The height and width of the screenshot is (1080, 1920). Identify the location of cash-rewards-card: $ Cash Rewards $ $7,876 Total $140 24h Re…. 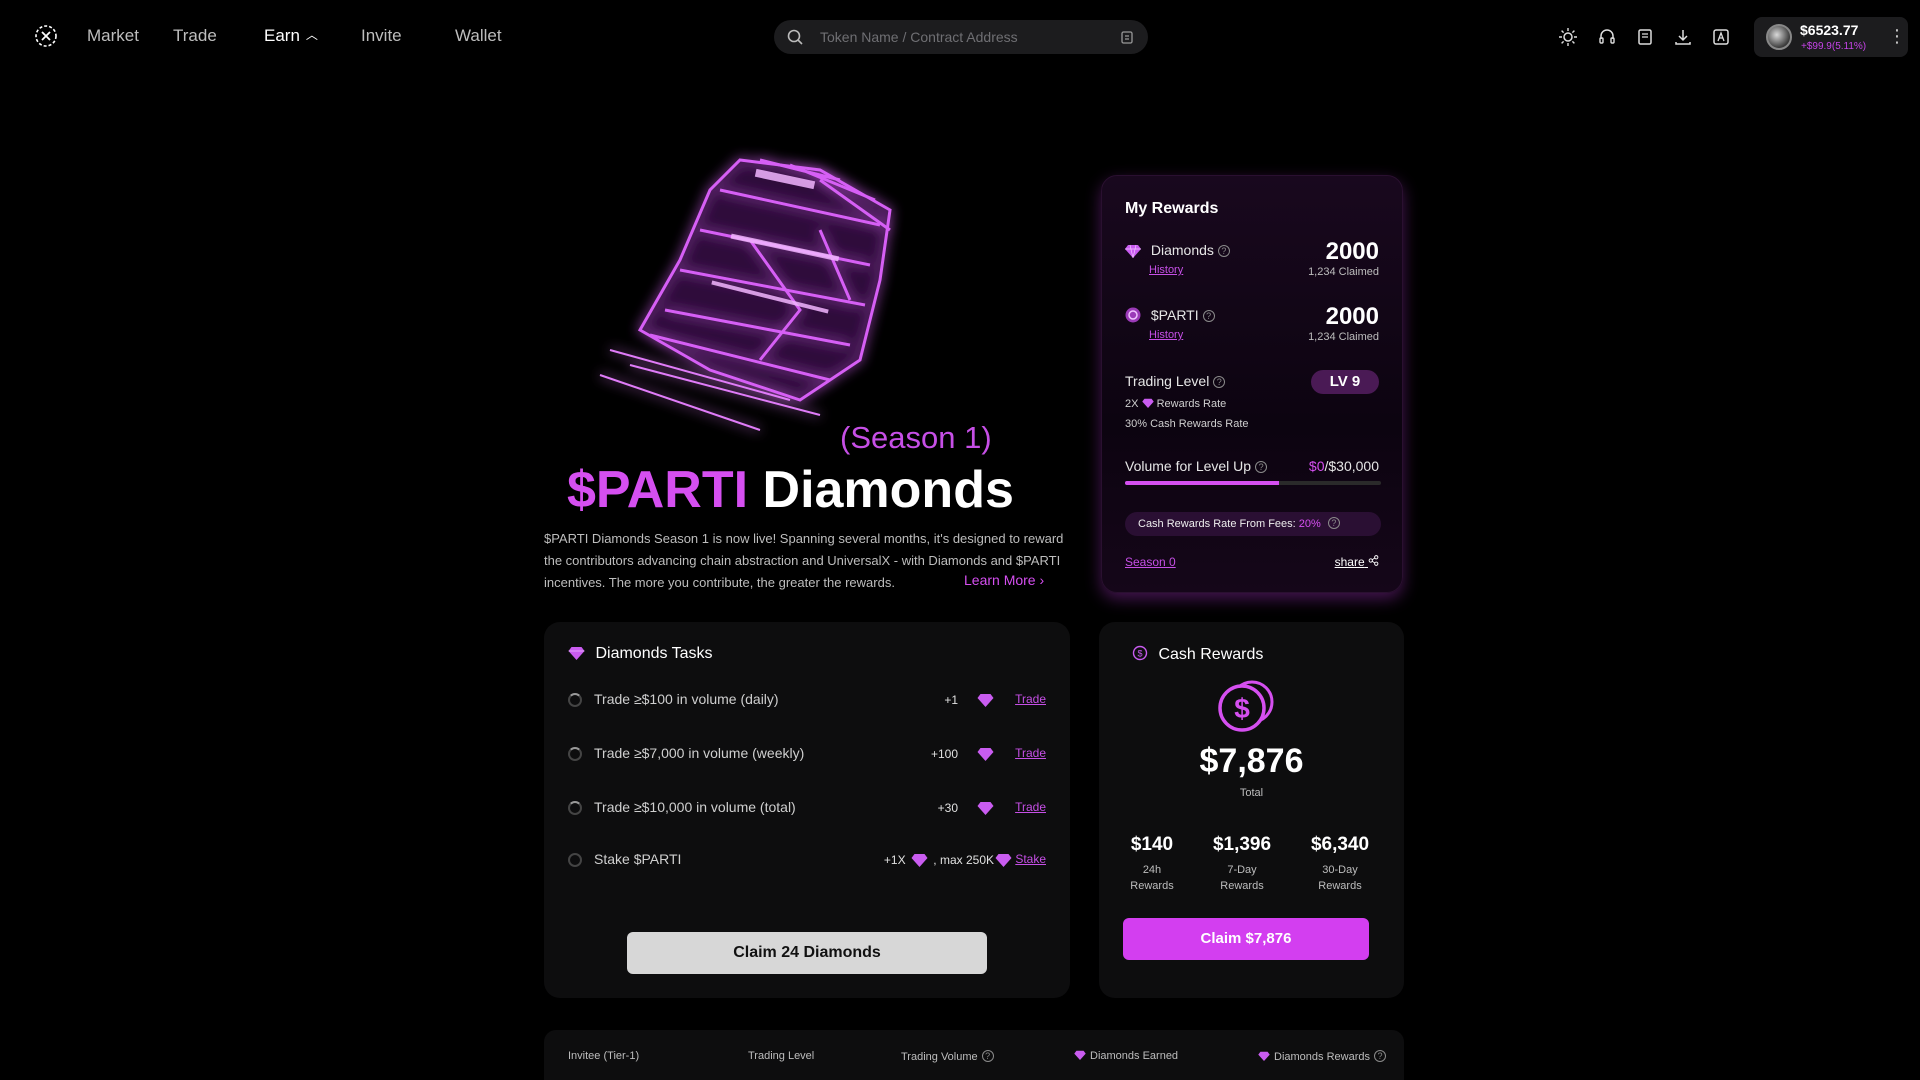
(1251, 810).